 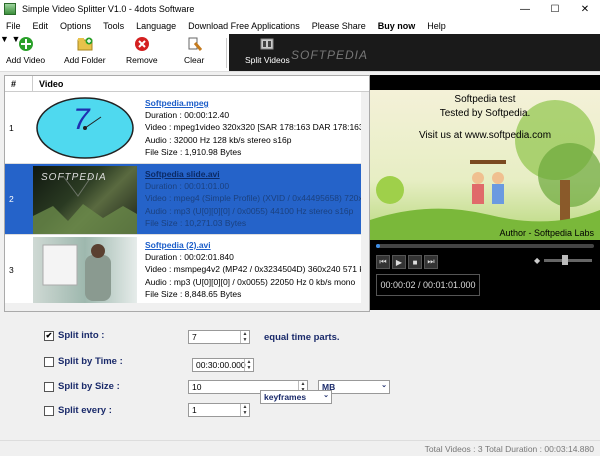 I want to click on seek-bar, so click(x=485, y=246).